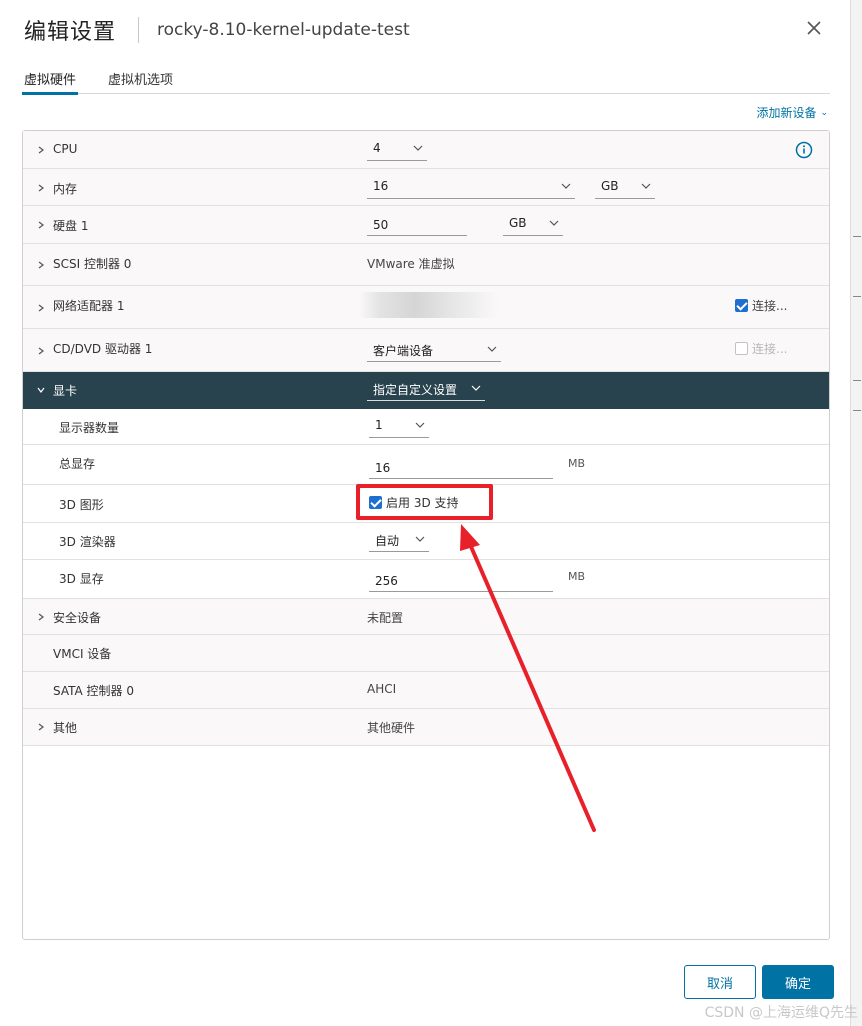 The height and width of the screenshot is (1026, 862). I want to click on checkbox-checked-icon, so click(741, 305).